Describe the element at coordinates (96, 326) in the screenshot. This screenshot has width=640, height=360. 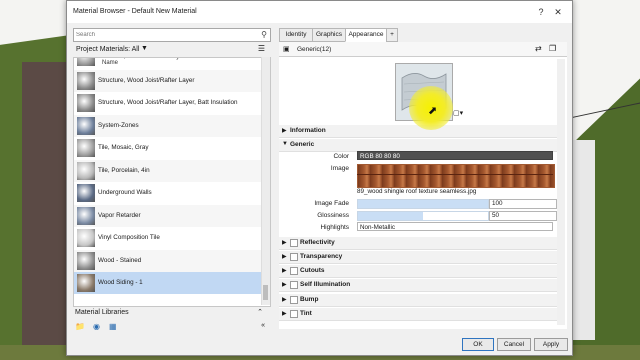
I see `create-material-icon: ◉` at that location.